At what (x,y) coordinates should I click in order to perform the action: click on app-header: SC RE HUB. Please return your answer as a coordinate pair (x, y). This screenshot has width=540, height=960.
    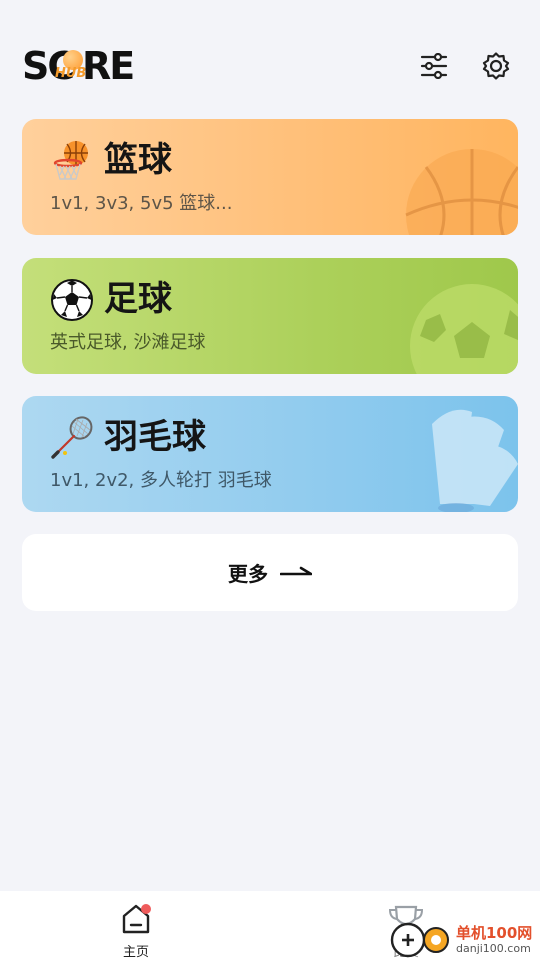
    Looking at the image, I should click on (270, 59).